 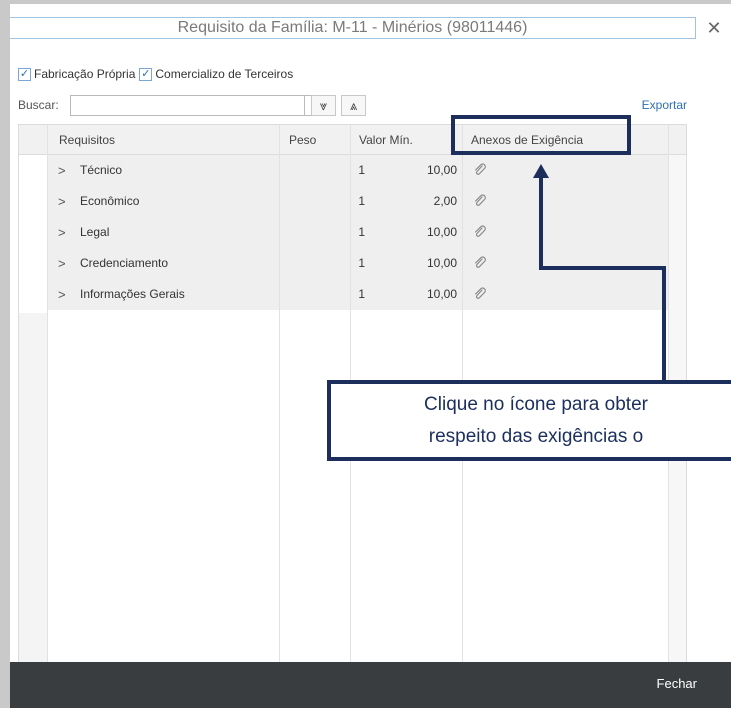 I want to click on cell-requisito: Legal, so click(x=95, y=232).